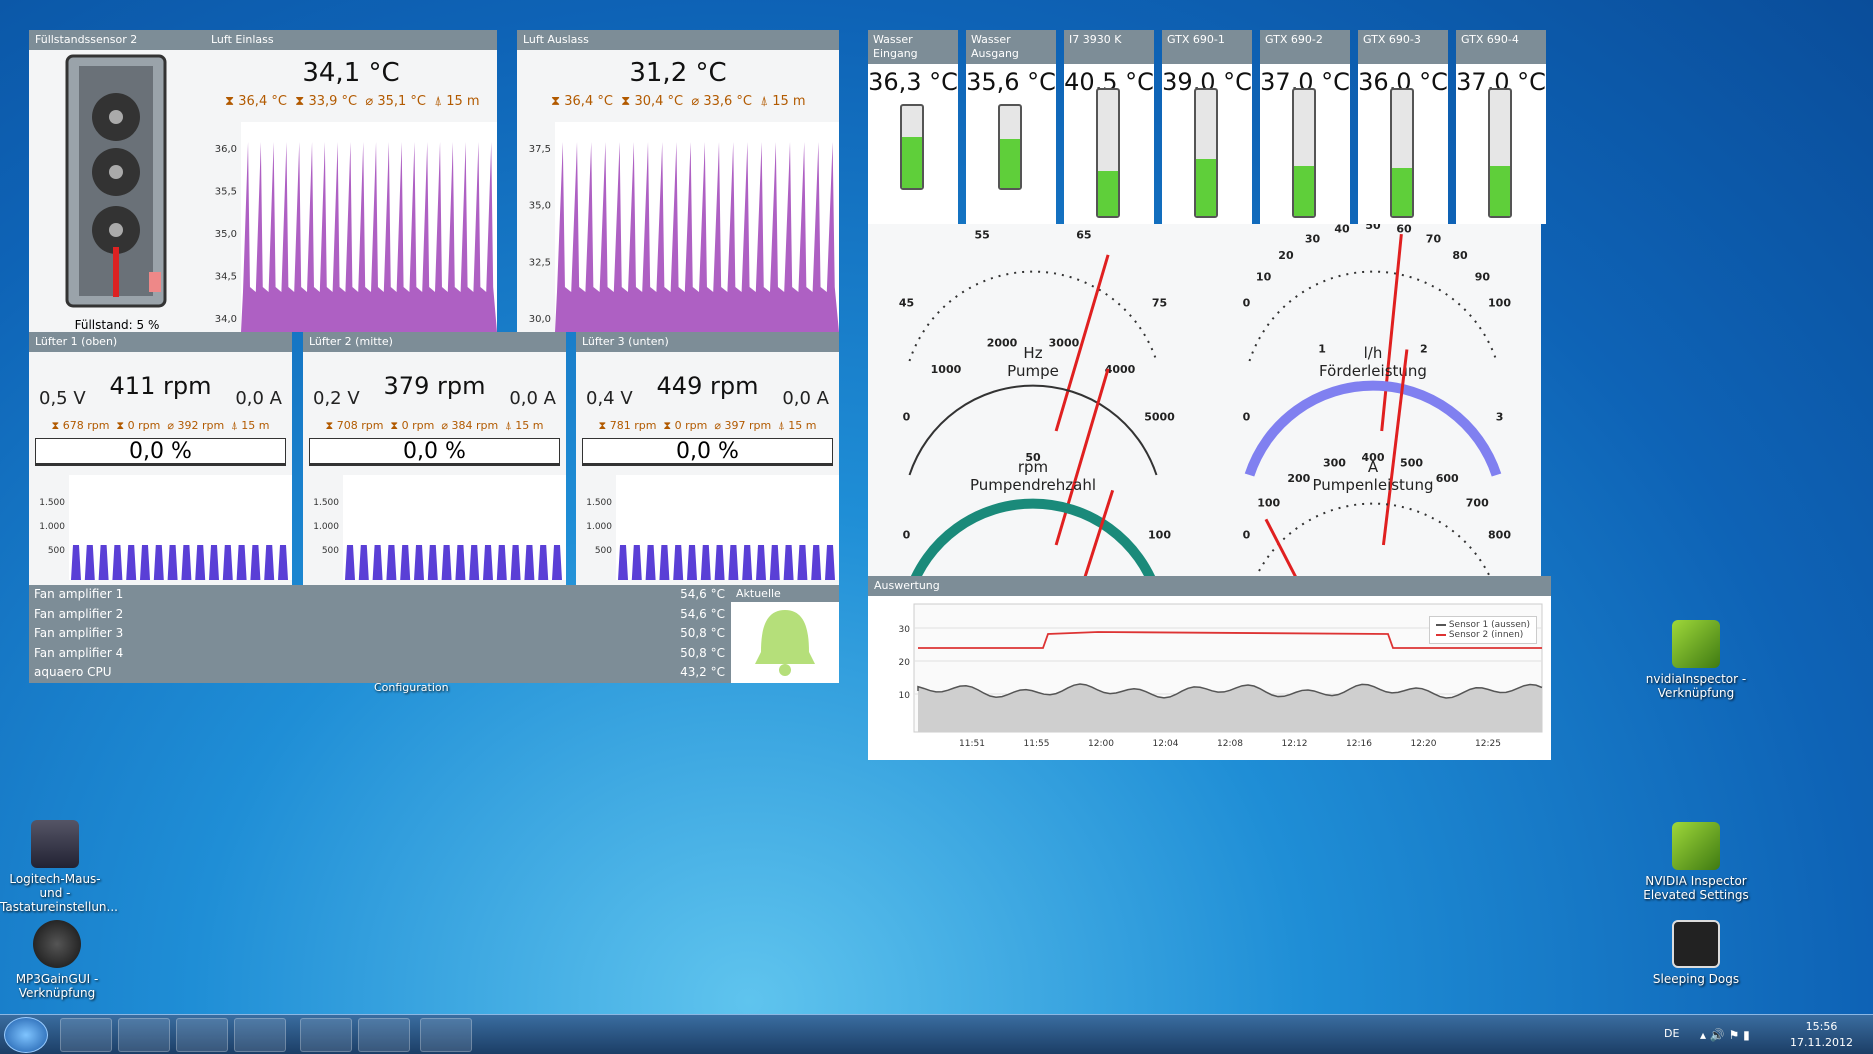  What do you see at coordinates (1373, 485) in the screenshot?
I see `gauge-label: Pumpenleistung` at bounding box center [1373, 485].